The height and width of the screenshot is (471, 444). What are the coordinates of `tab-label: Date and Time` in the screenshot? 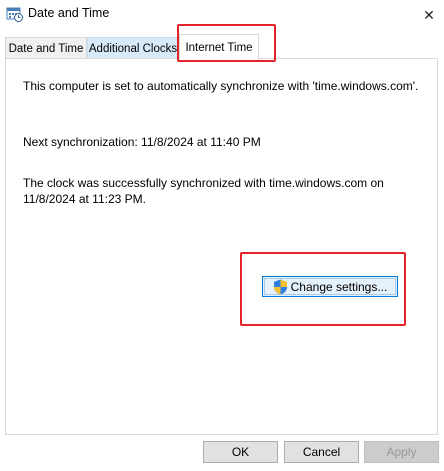 It's located at (46, 48).